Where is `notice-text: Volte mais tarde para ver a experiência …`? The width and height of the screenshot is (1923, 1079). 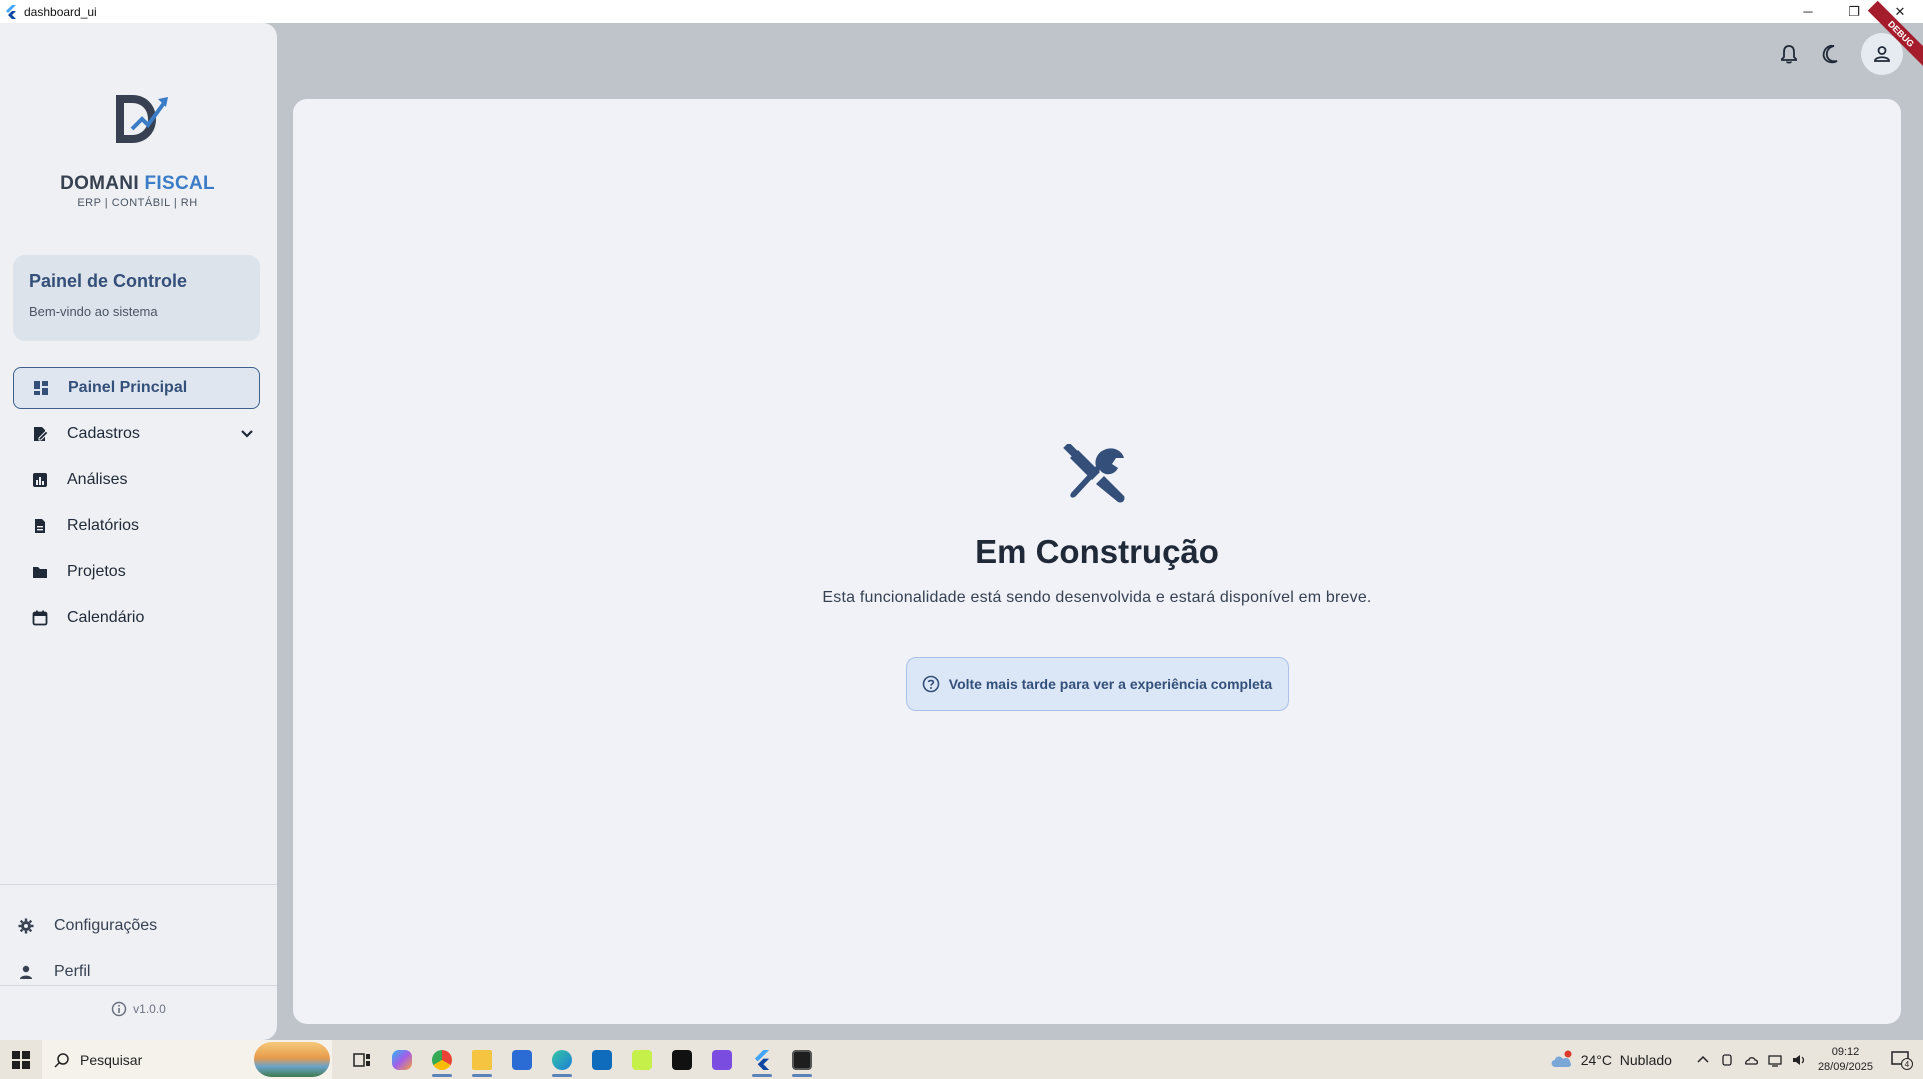
notice-text: Volte mais tarde para ver a experiência … is located at coordinates (1110, 684).